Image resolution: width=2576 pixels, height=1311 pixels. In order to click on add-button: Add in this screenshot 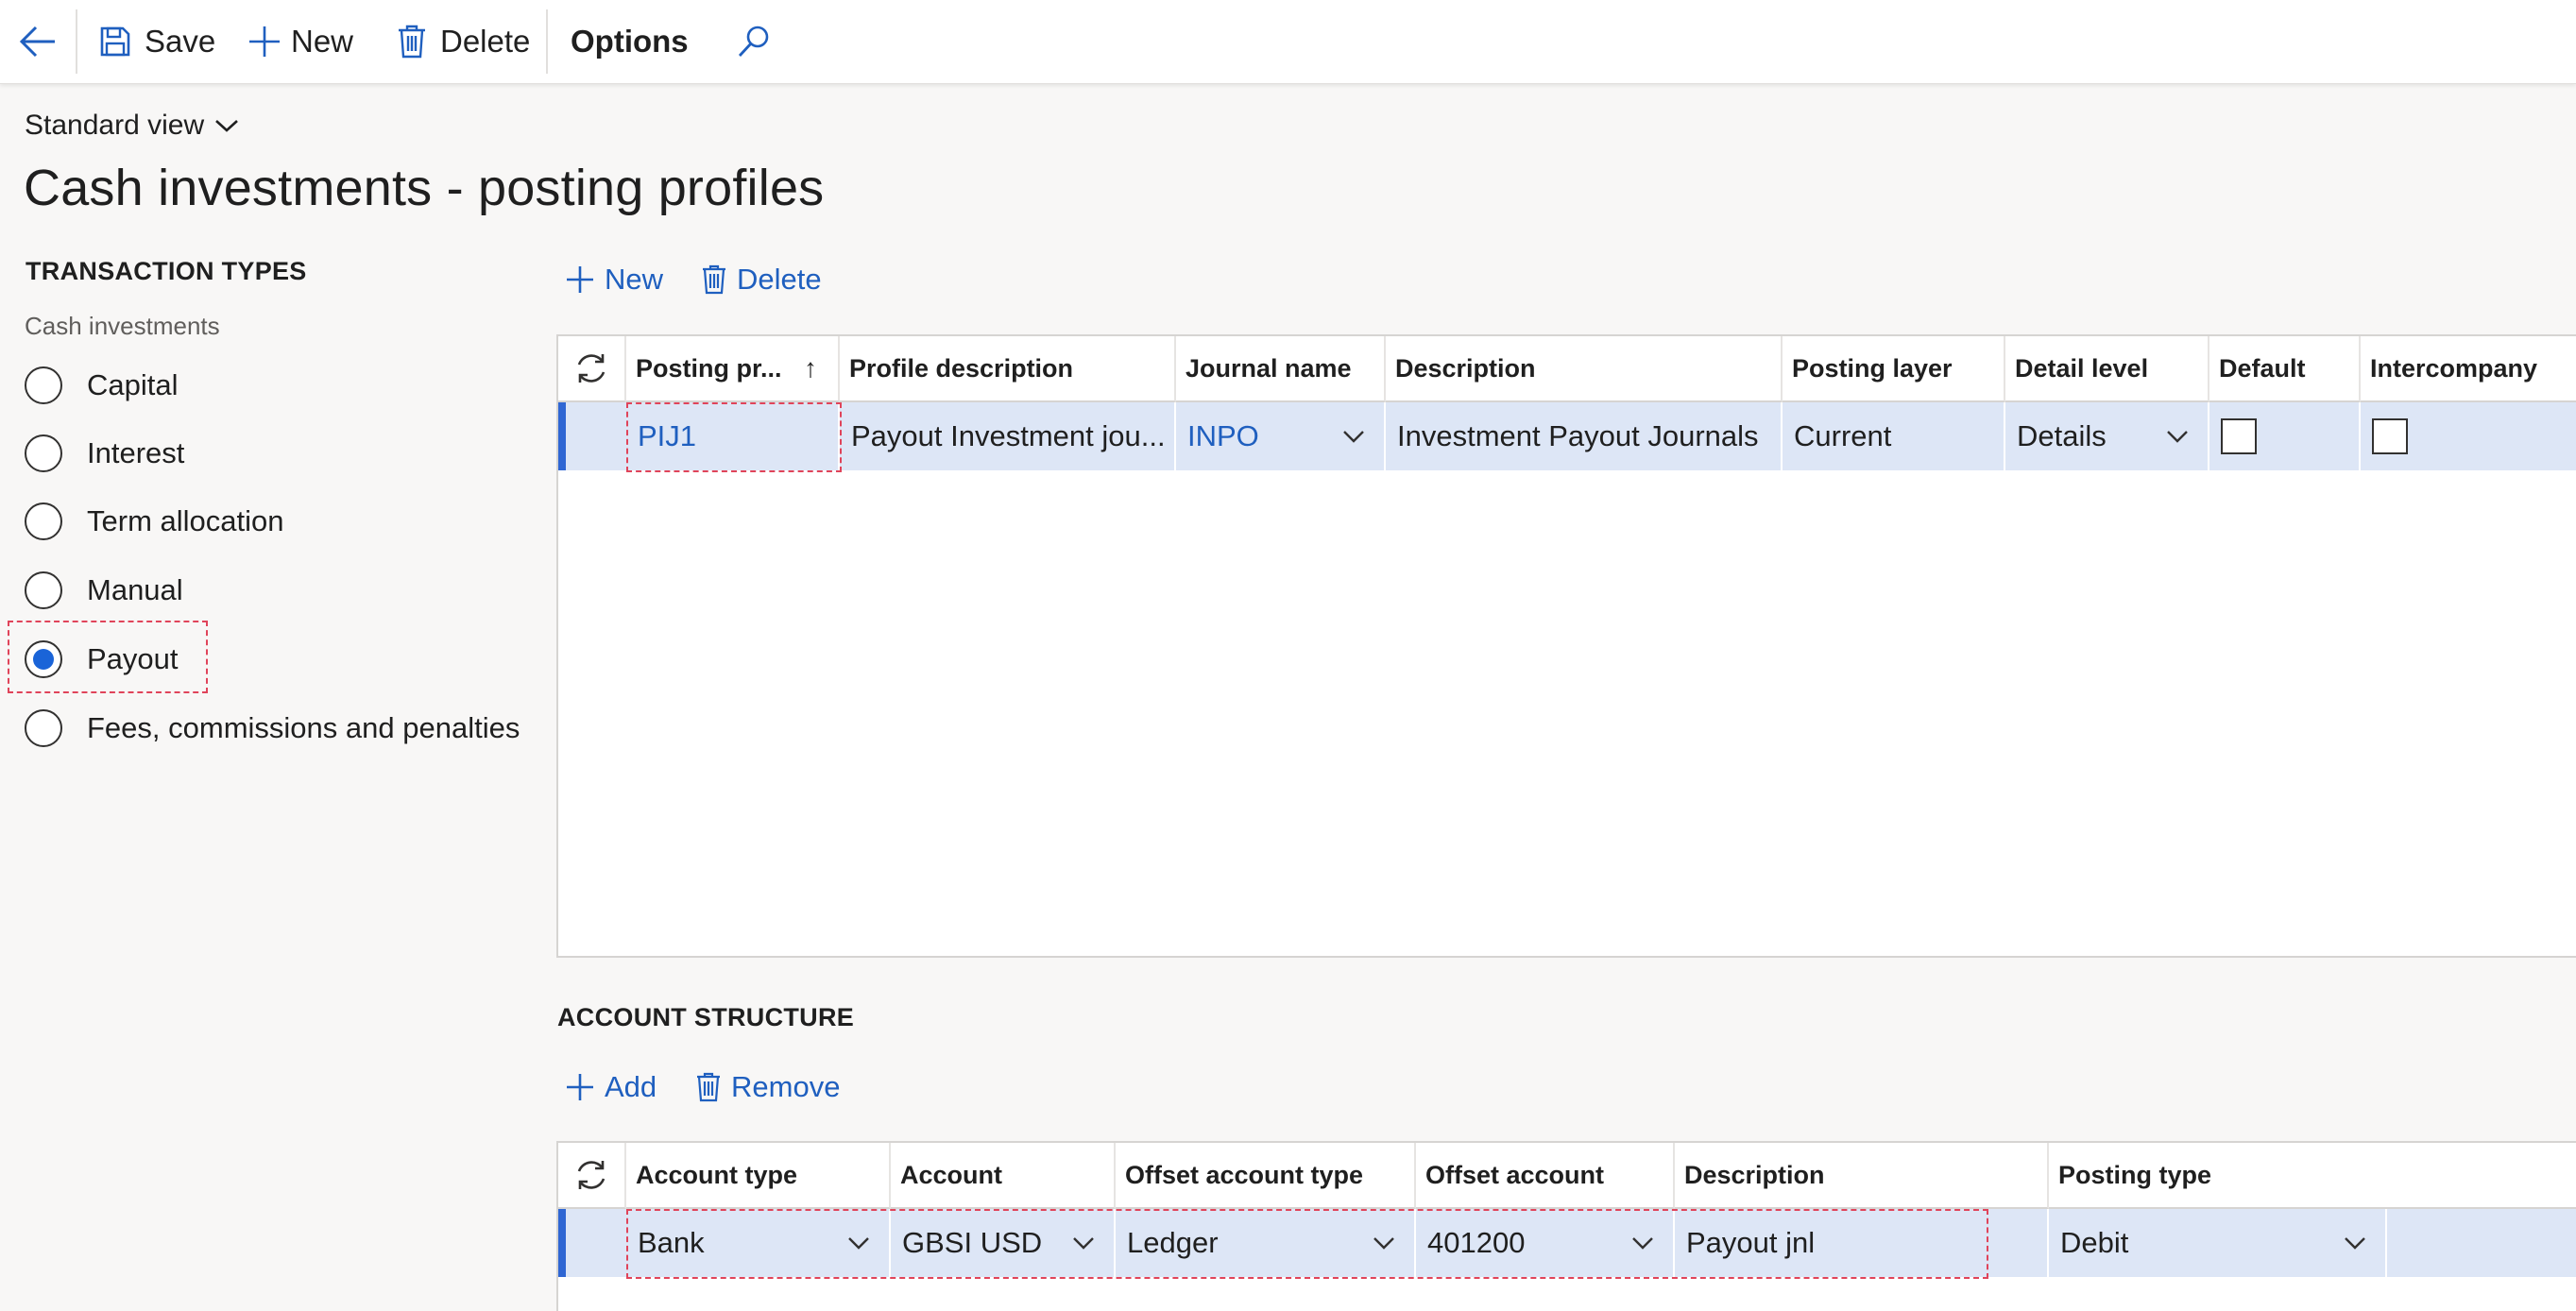, I will do `click(611, 1087)`.